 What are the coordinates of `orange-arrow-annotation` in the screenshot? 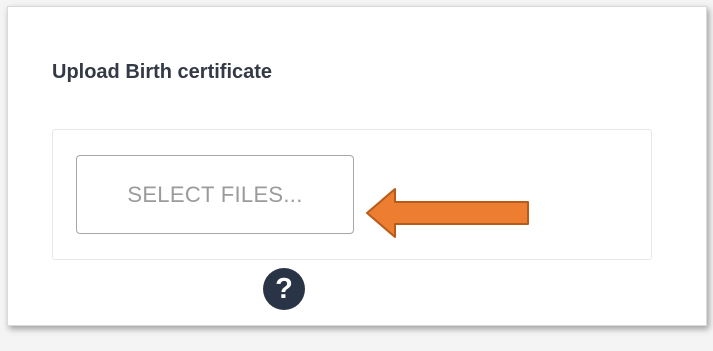 It's located at (447, 213).